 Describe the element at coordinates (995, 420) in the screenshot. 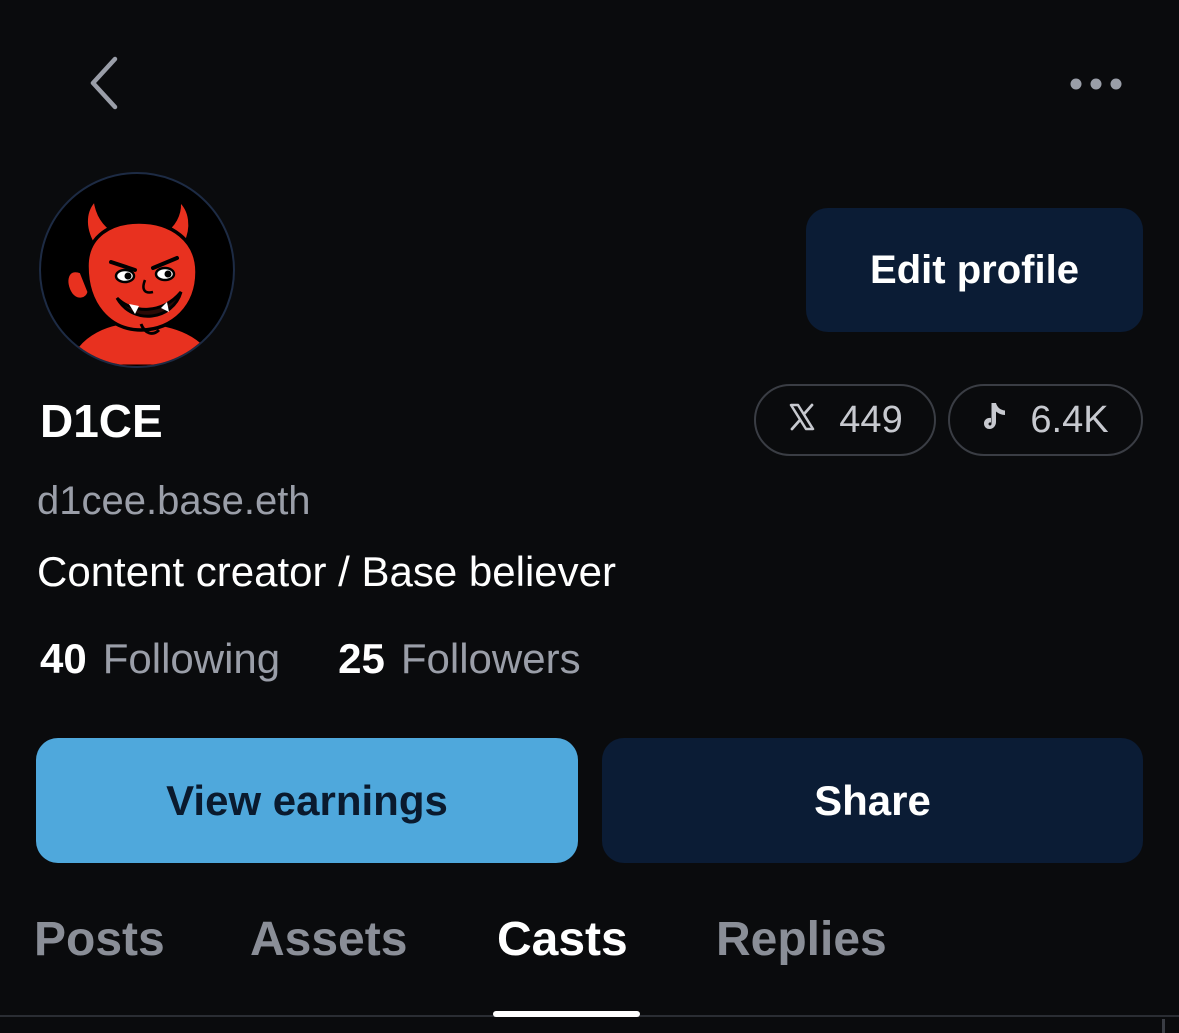

I see `tiktok-icon` at that location.